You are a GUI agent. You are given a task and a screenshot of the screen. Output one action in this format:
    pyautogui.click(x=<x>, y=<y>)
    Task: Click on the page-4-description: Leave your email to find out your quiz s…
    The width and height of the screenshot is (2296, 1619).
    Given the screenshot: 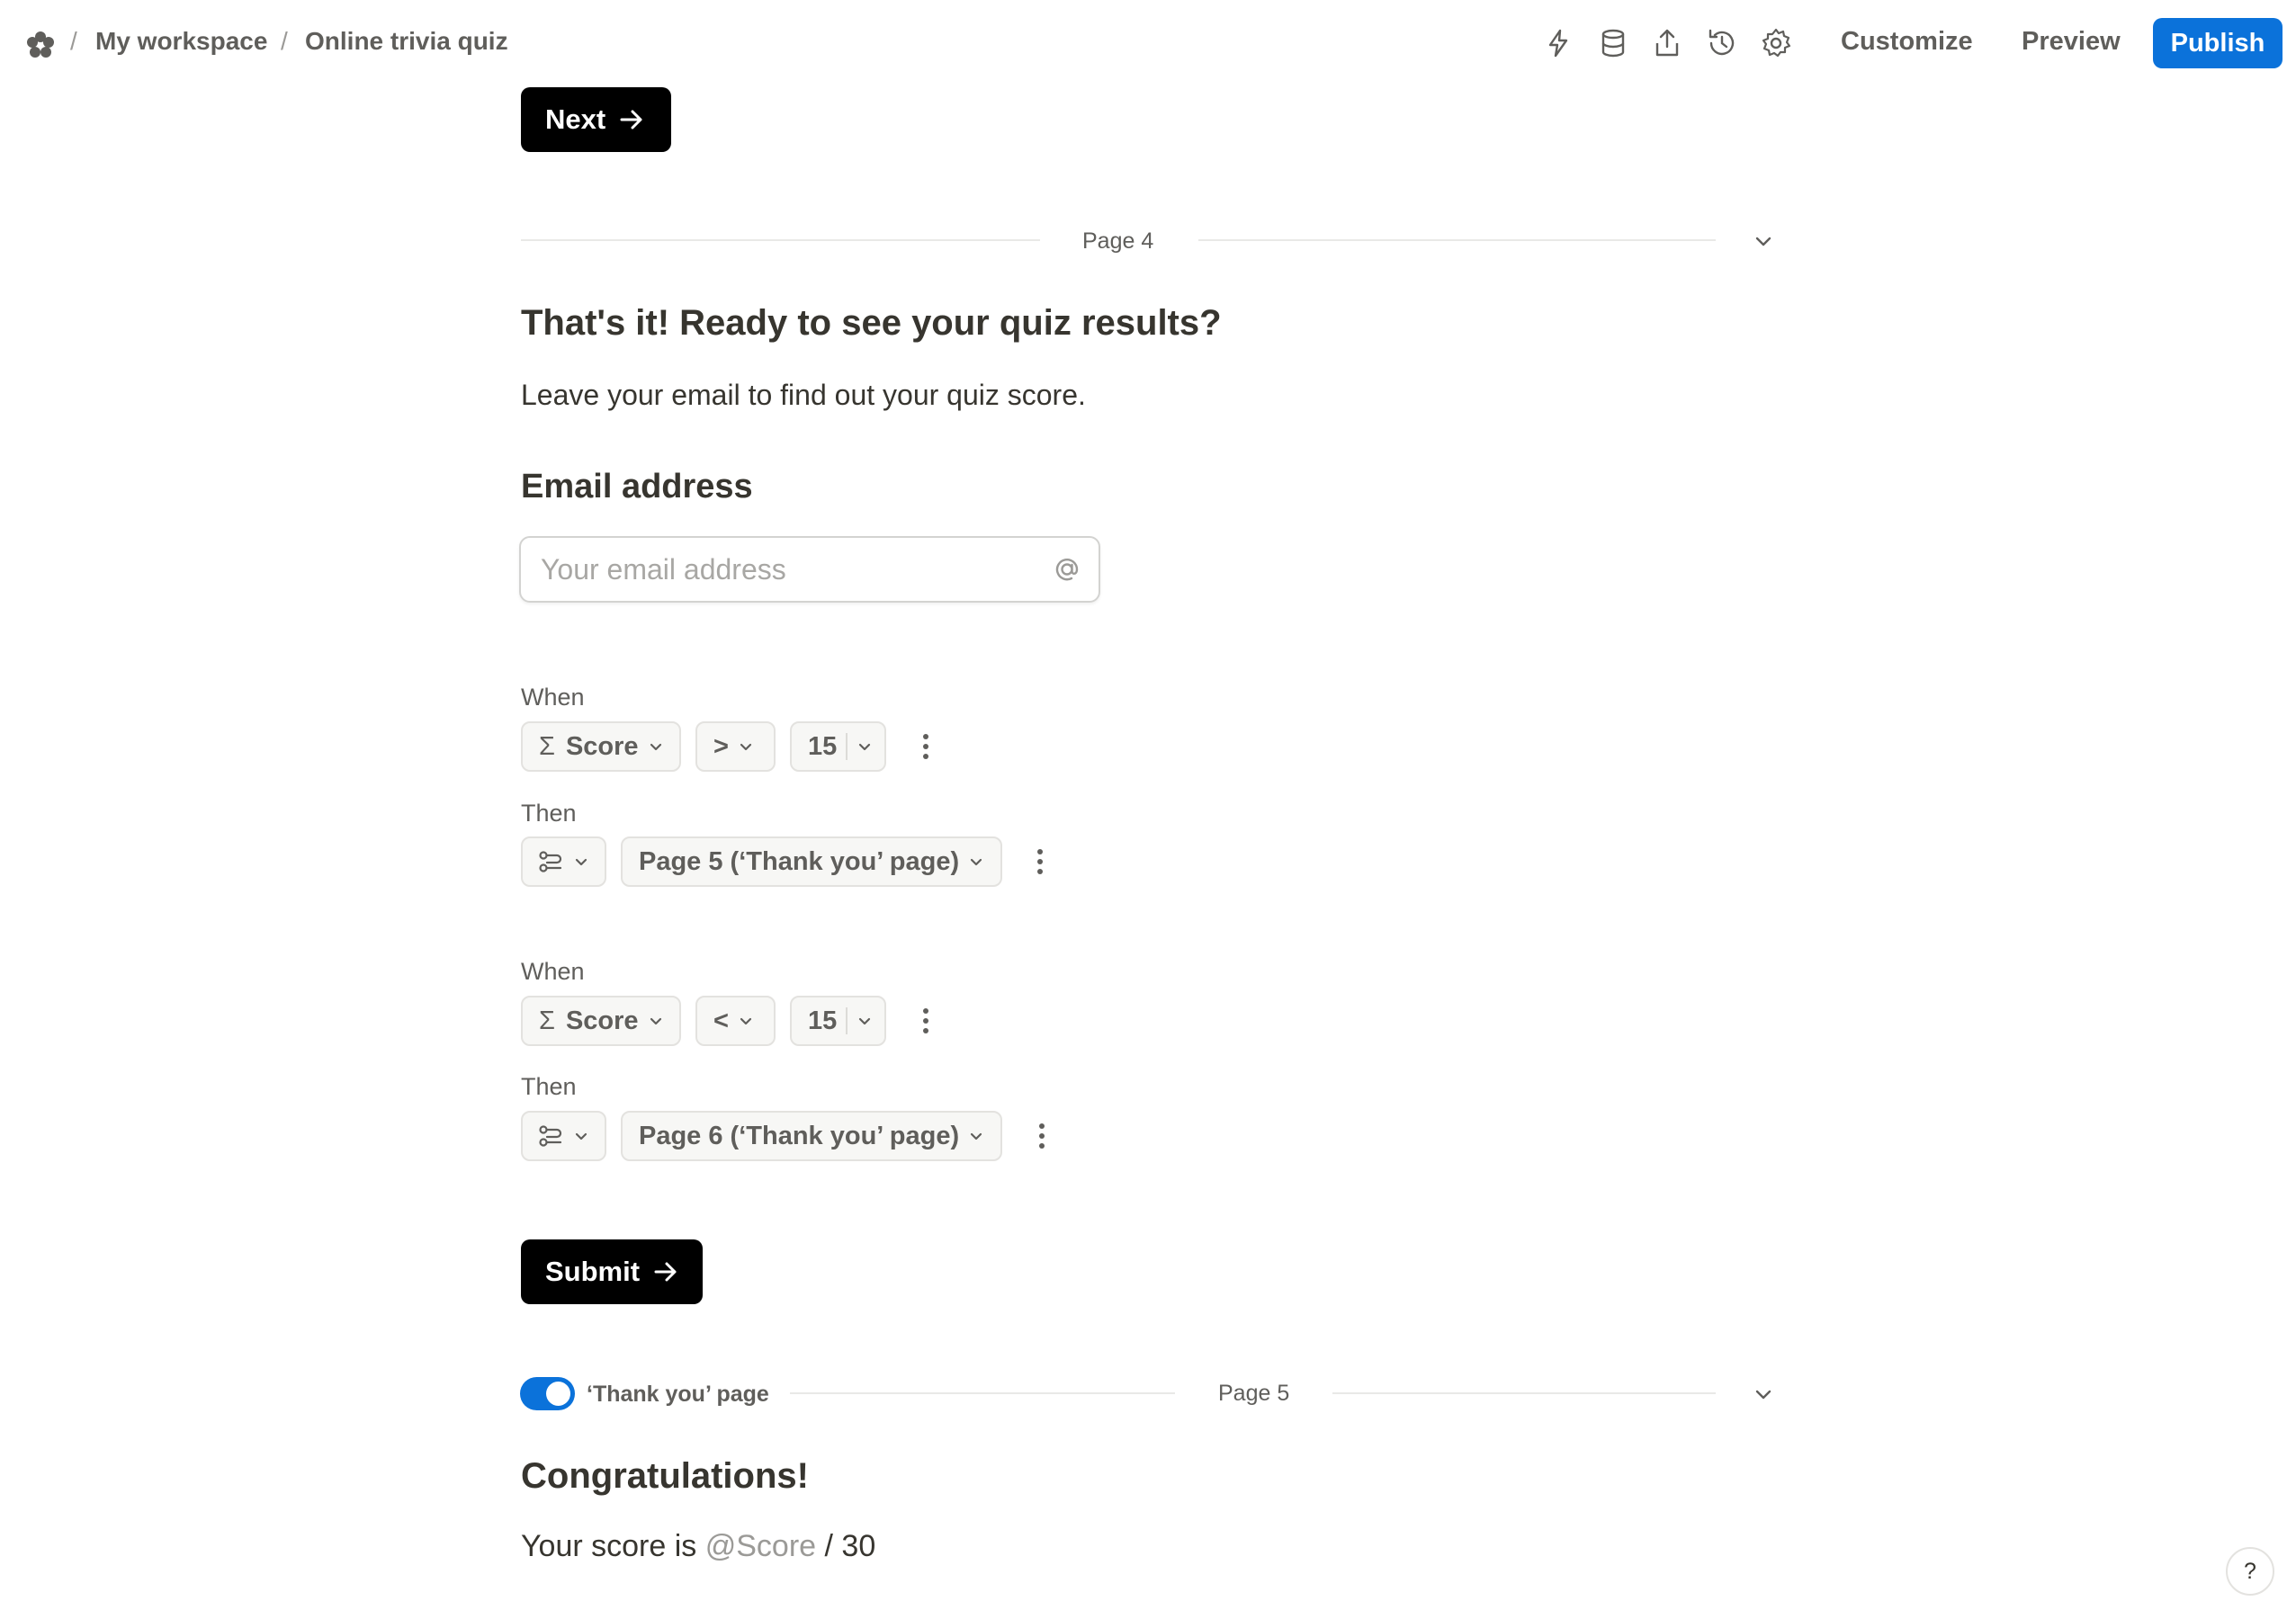 What is the action you would take?
    pyautogui.click(x=803, y=396)
    